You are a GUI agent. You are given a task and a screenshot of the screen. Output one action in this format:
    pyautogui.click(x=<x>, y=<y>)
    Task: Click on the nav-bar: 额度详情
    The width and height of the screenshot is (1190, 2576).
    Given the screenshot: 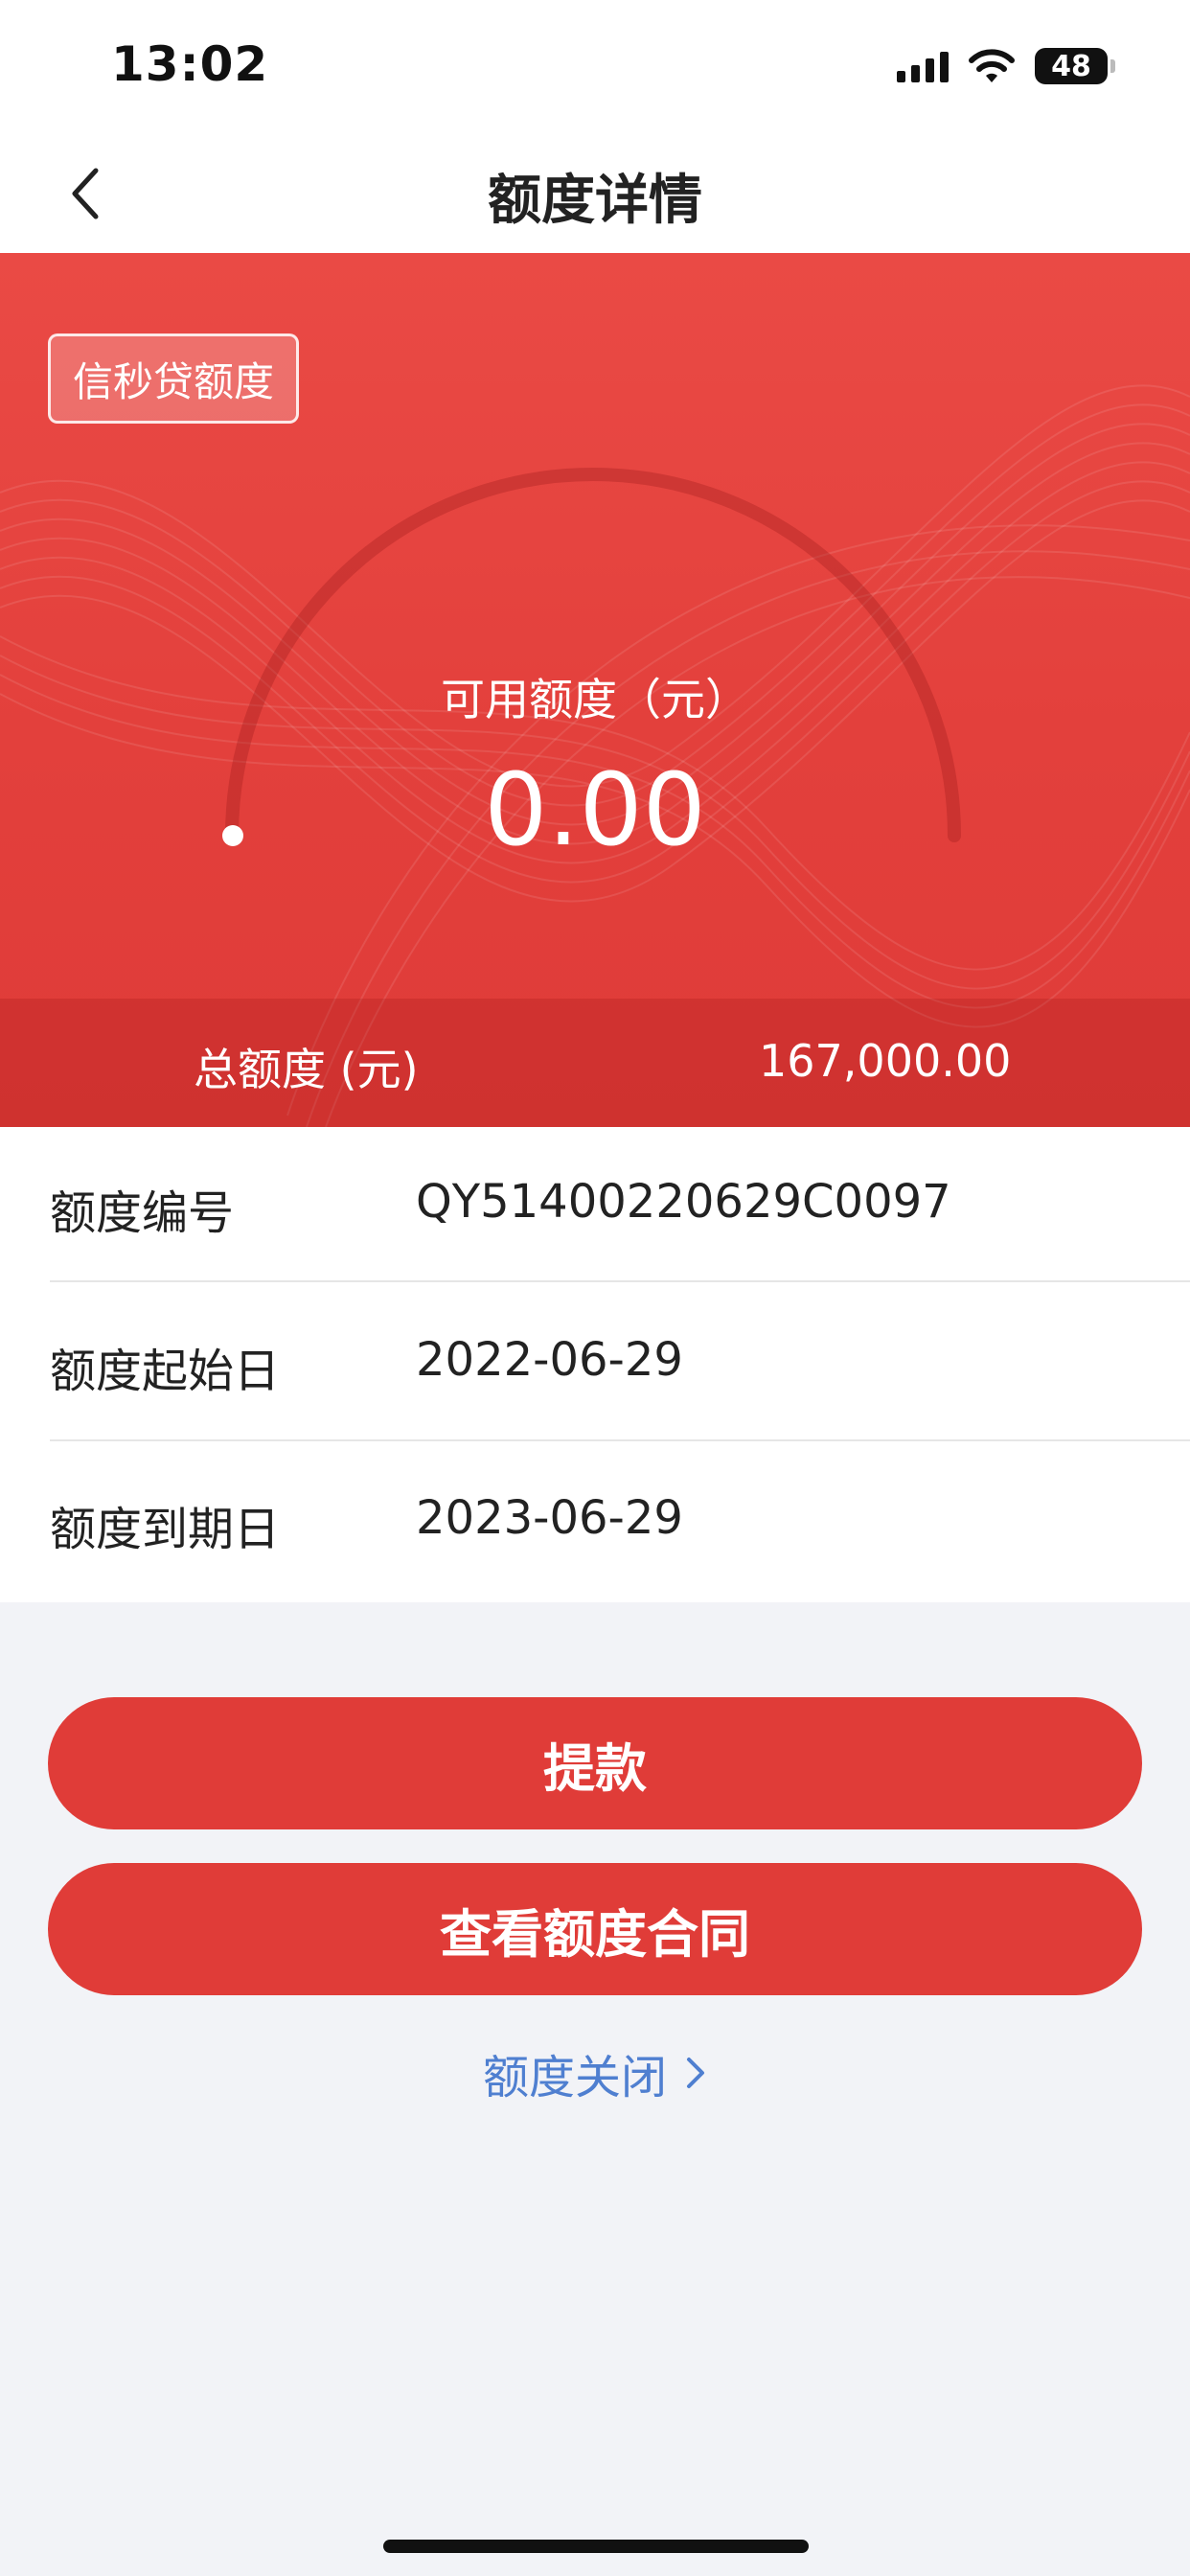 What is the action you would take?
    pyautogui.click(x=595, y=193)
    